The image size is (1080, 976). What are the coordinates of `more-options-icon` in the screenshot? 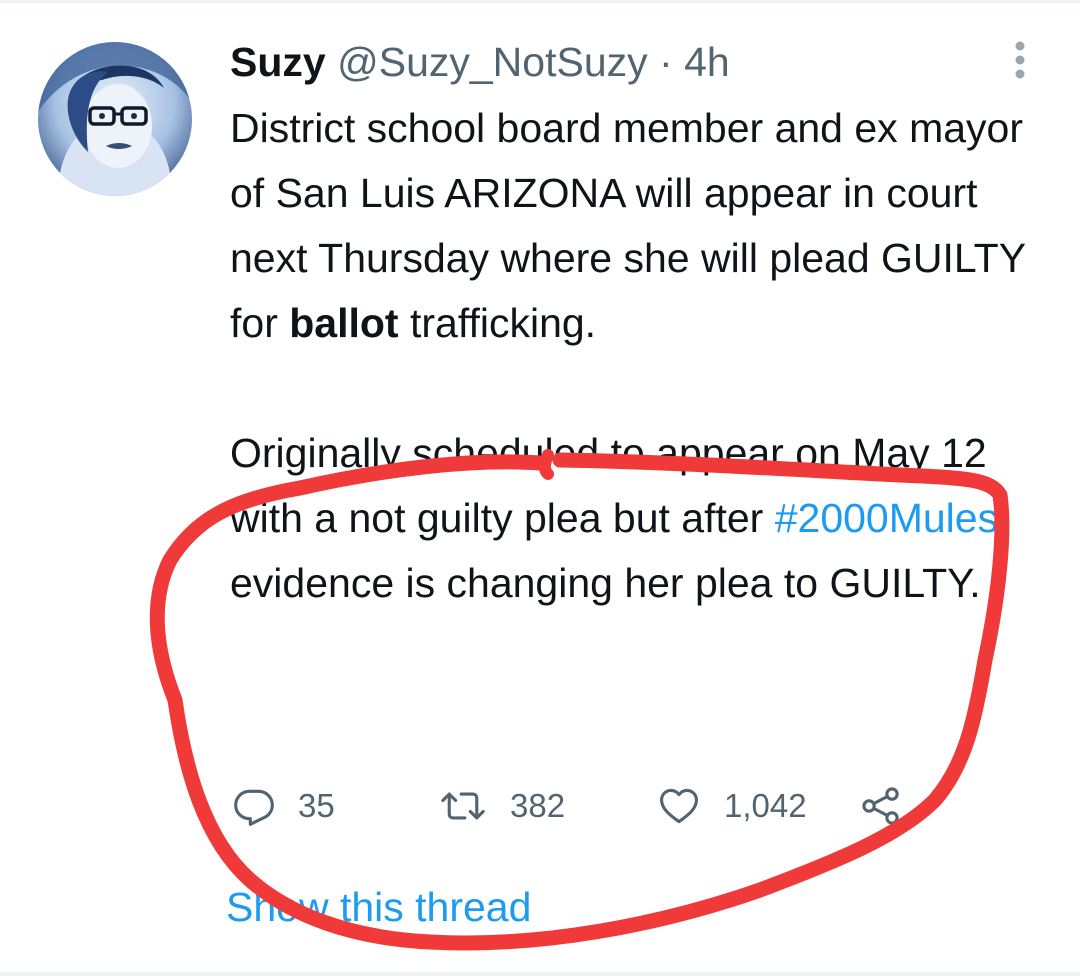 It's located at (1020, 61).